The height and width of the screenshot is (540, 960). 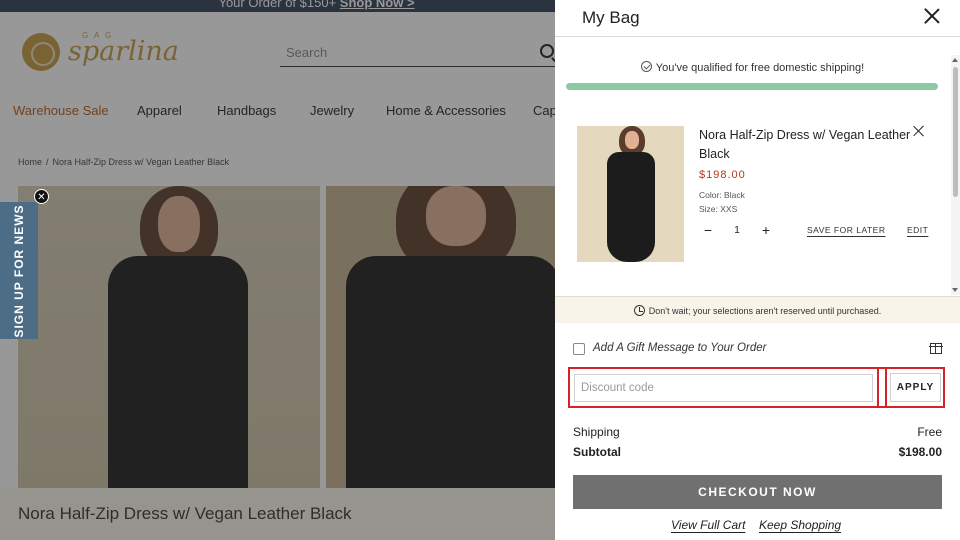 I want to click on scroll-up-icon, so click(x=955, y=60).